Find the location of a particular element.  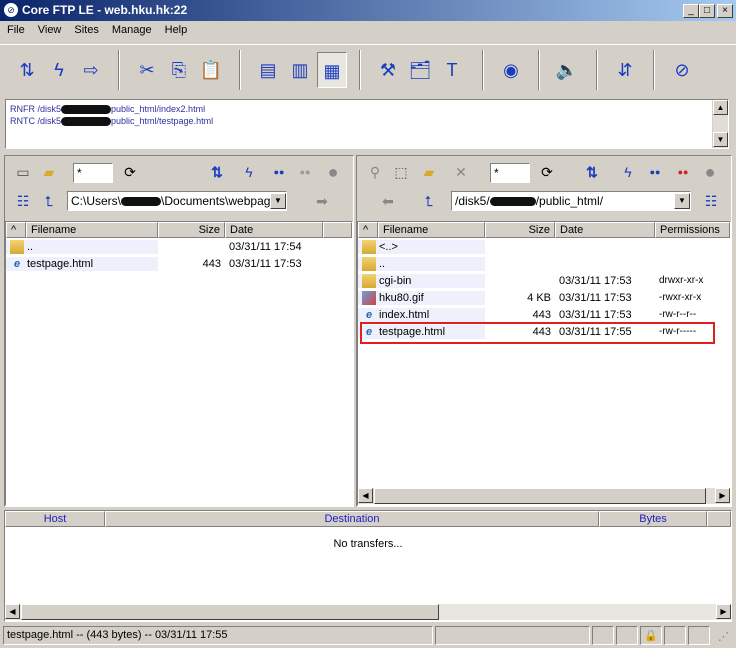

transfer-header: Host Destination Bytes is located at coordinates (368, 519).